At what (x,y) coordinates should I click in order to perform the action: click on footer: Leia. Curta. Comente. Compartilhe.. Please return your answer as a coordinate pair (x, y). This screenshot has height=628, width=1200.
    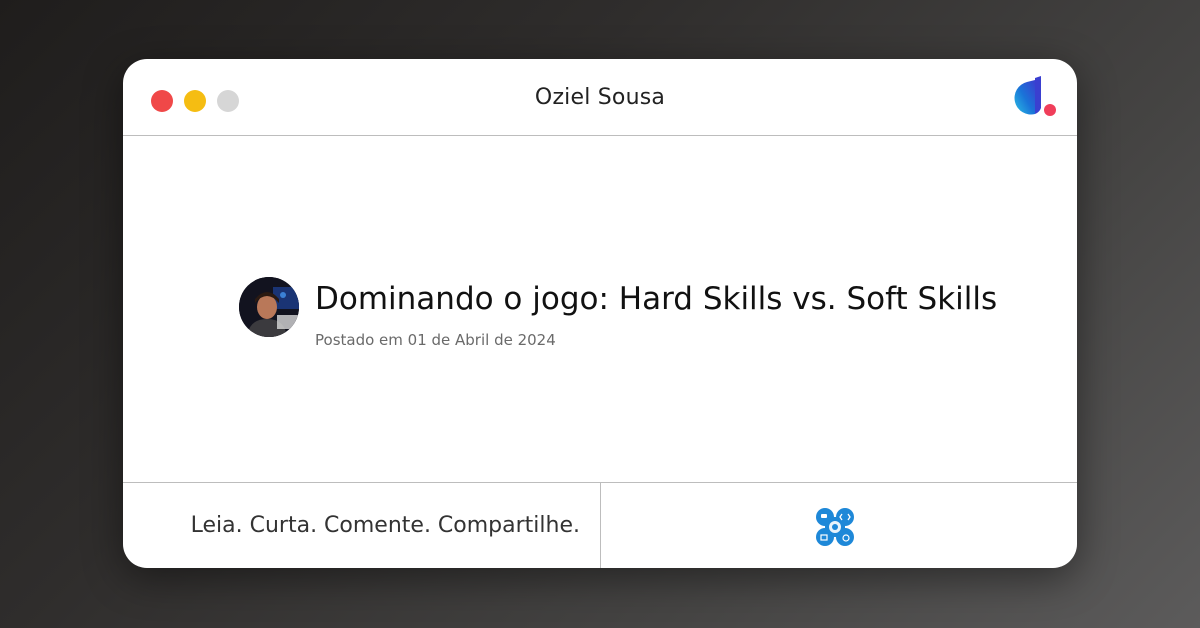
    Looking at the image, I should click on (600, 525).